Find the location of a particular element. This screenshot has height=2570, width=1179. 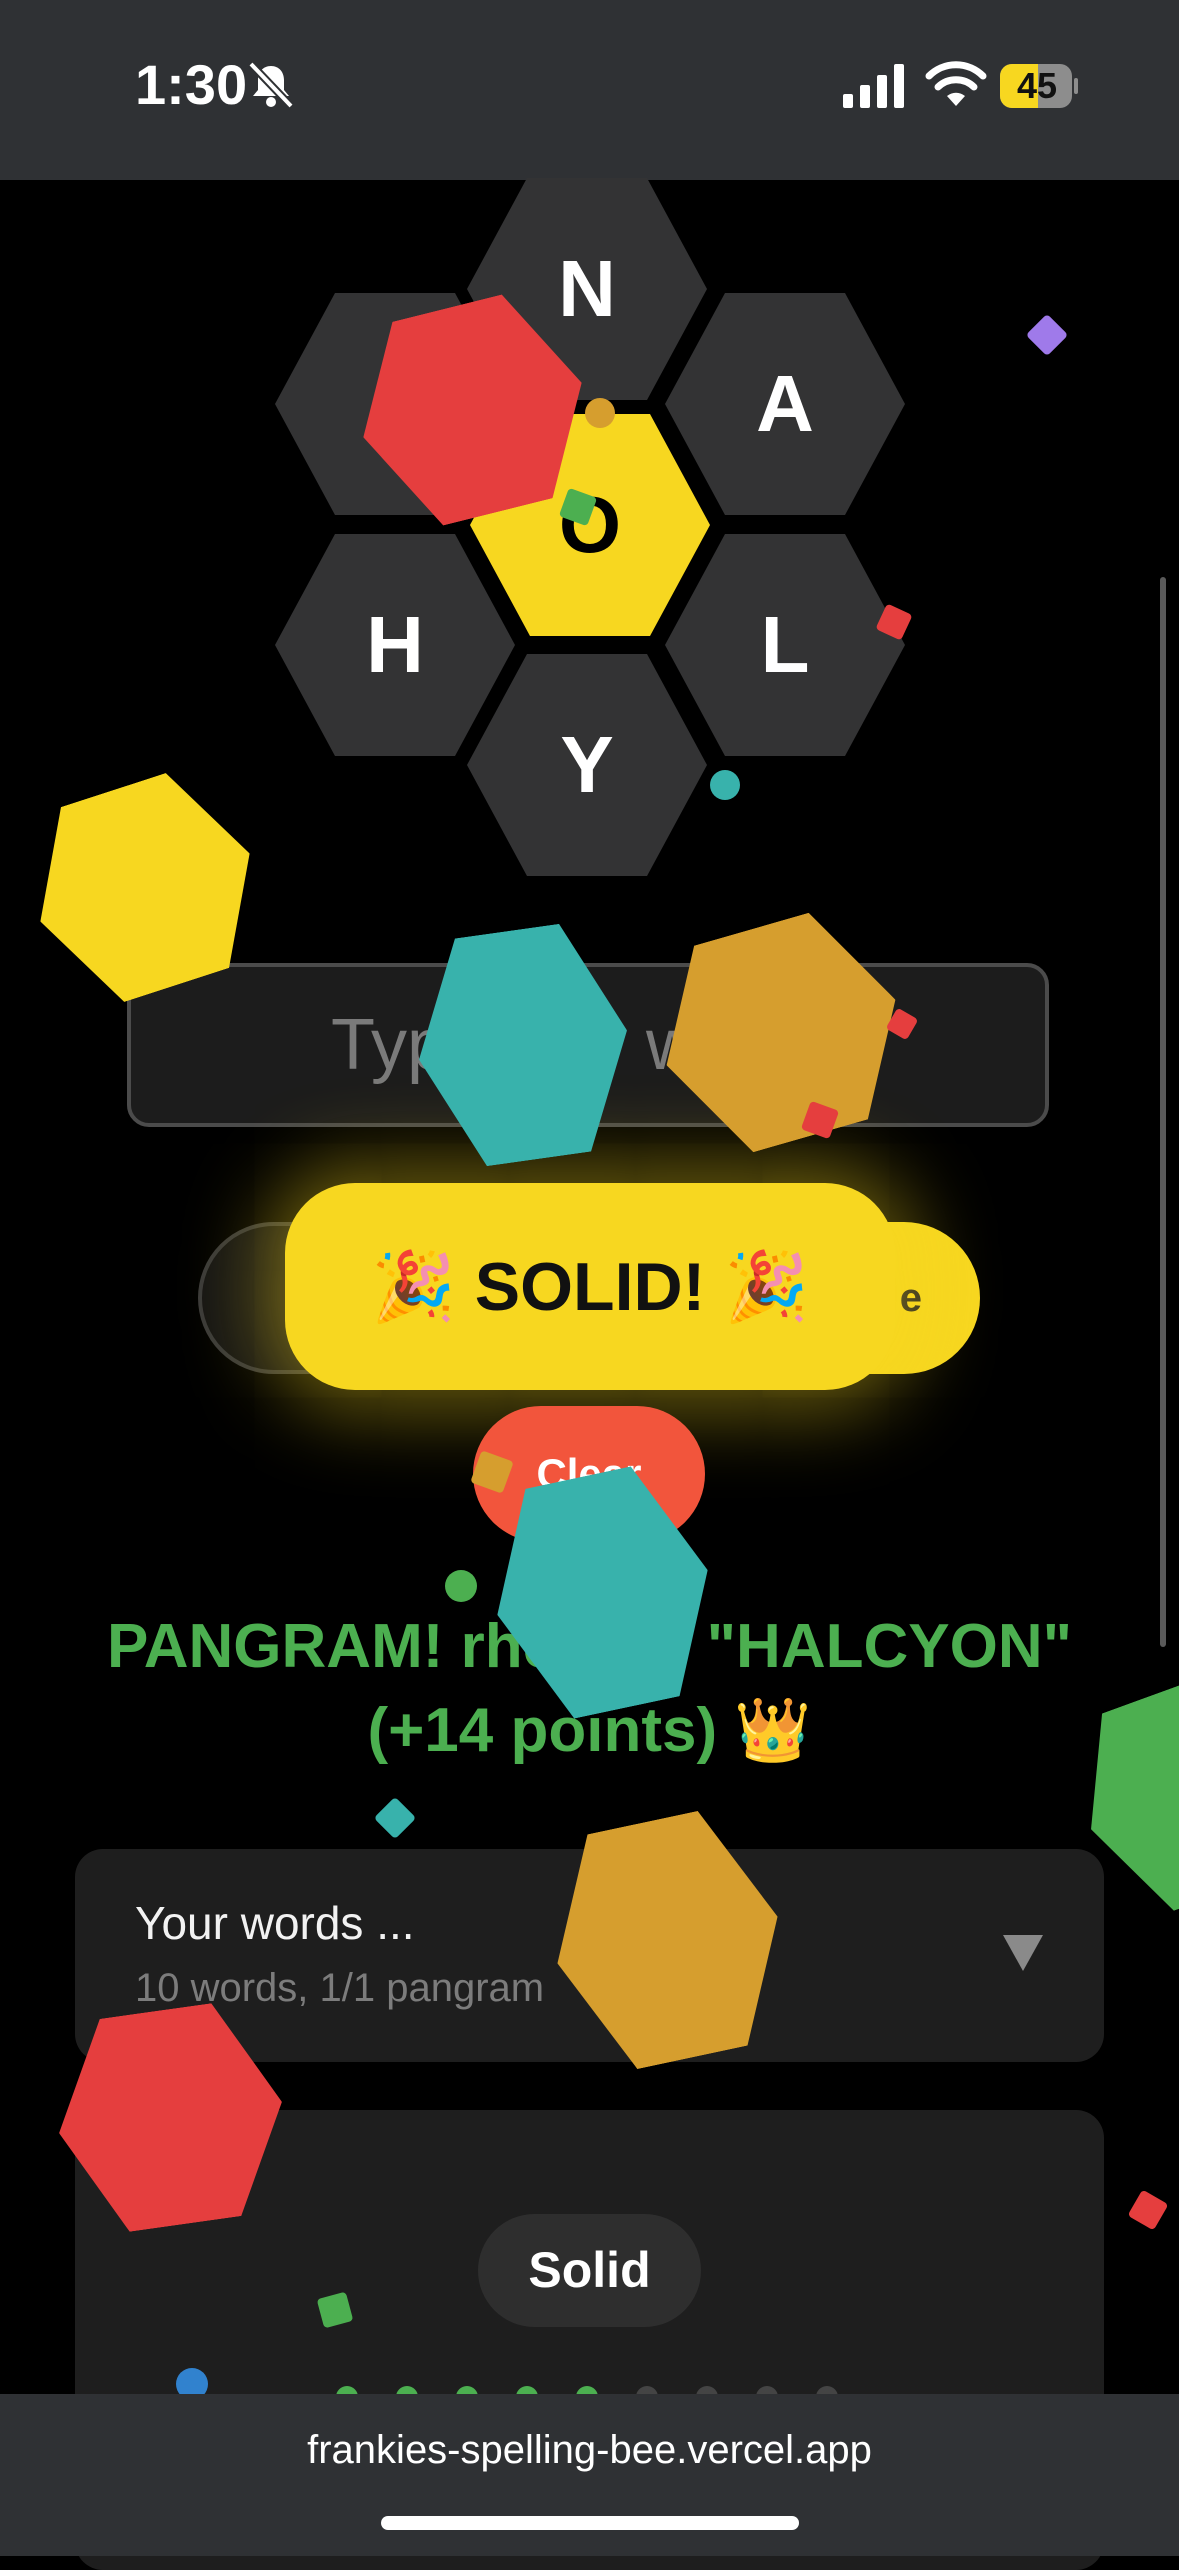

words-panel-subtitle: 10 words, 1/1 pangram is located at coordinates (340, 1988).